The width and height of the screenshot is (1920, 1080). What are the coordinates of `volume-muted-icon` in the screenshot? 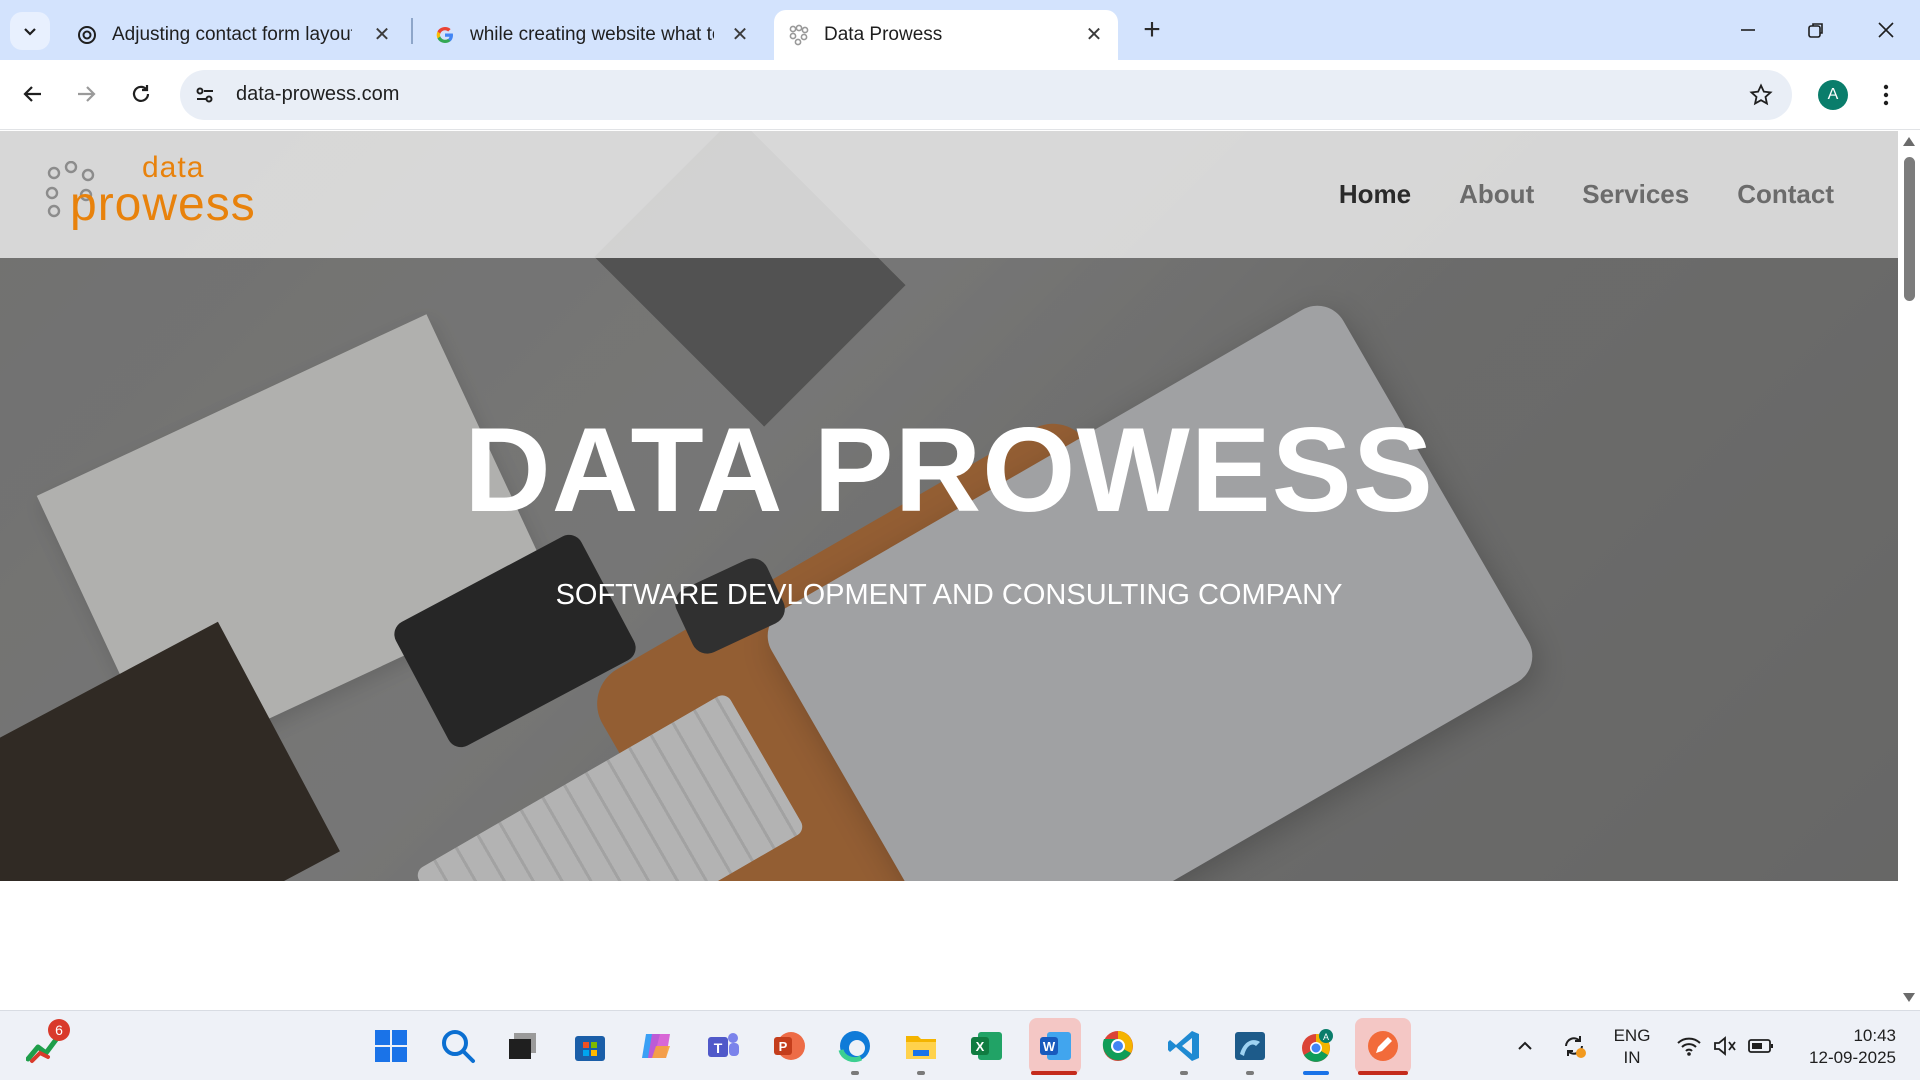 It's located at (1725, 1045).